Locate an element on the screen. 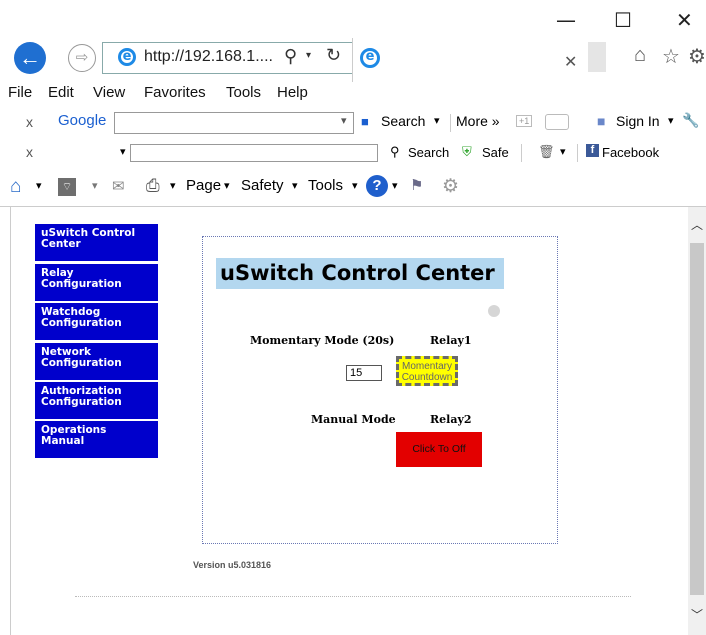  menu-file: File is located at coordinates (20, 92).